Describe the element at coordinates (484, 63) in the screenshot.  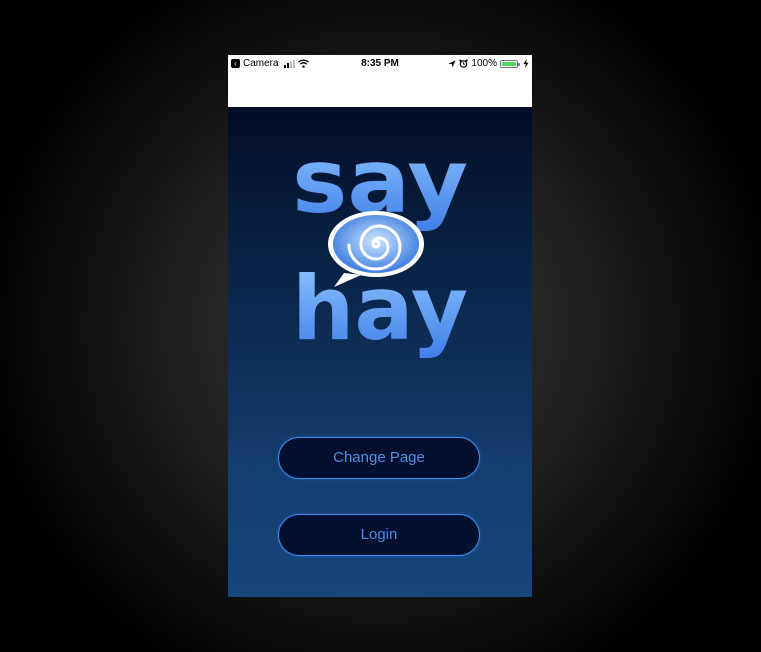
I see `battery-percent: 100%` at that location.